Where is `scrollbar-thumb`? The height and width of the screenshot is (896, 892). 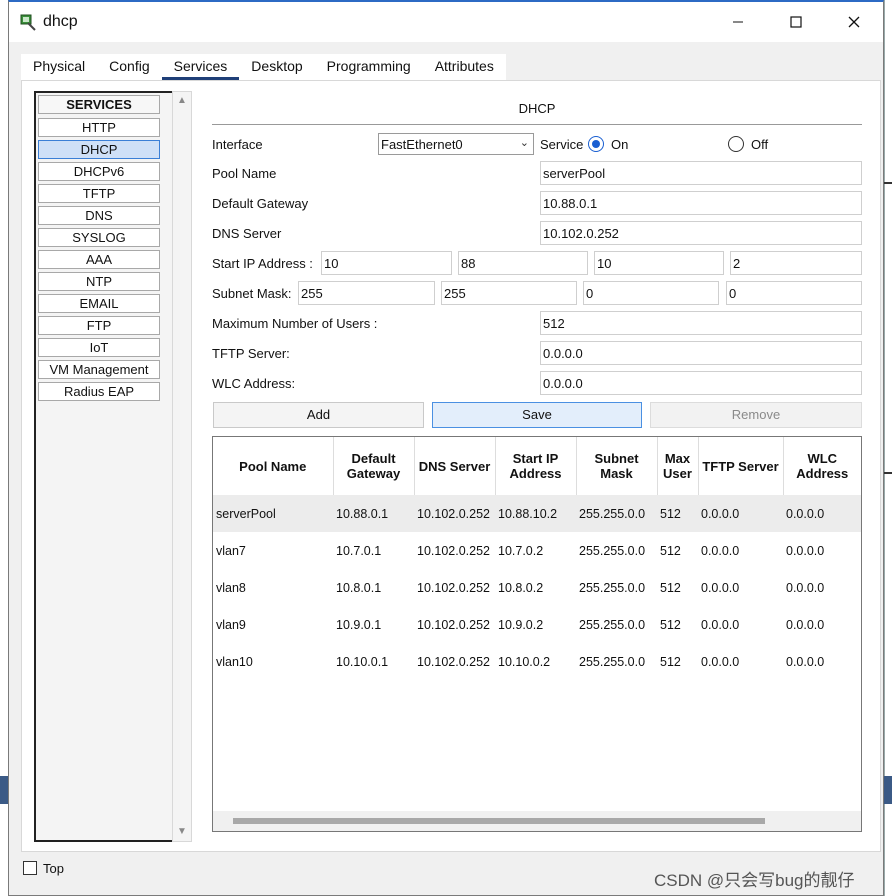
scrollbar-thumb is located at coordinates (499, 821).